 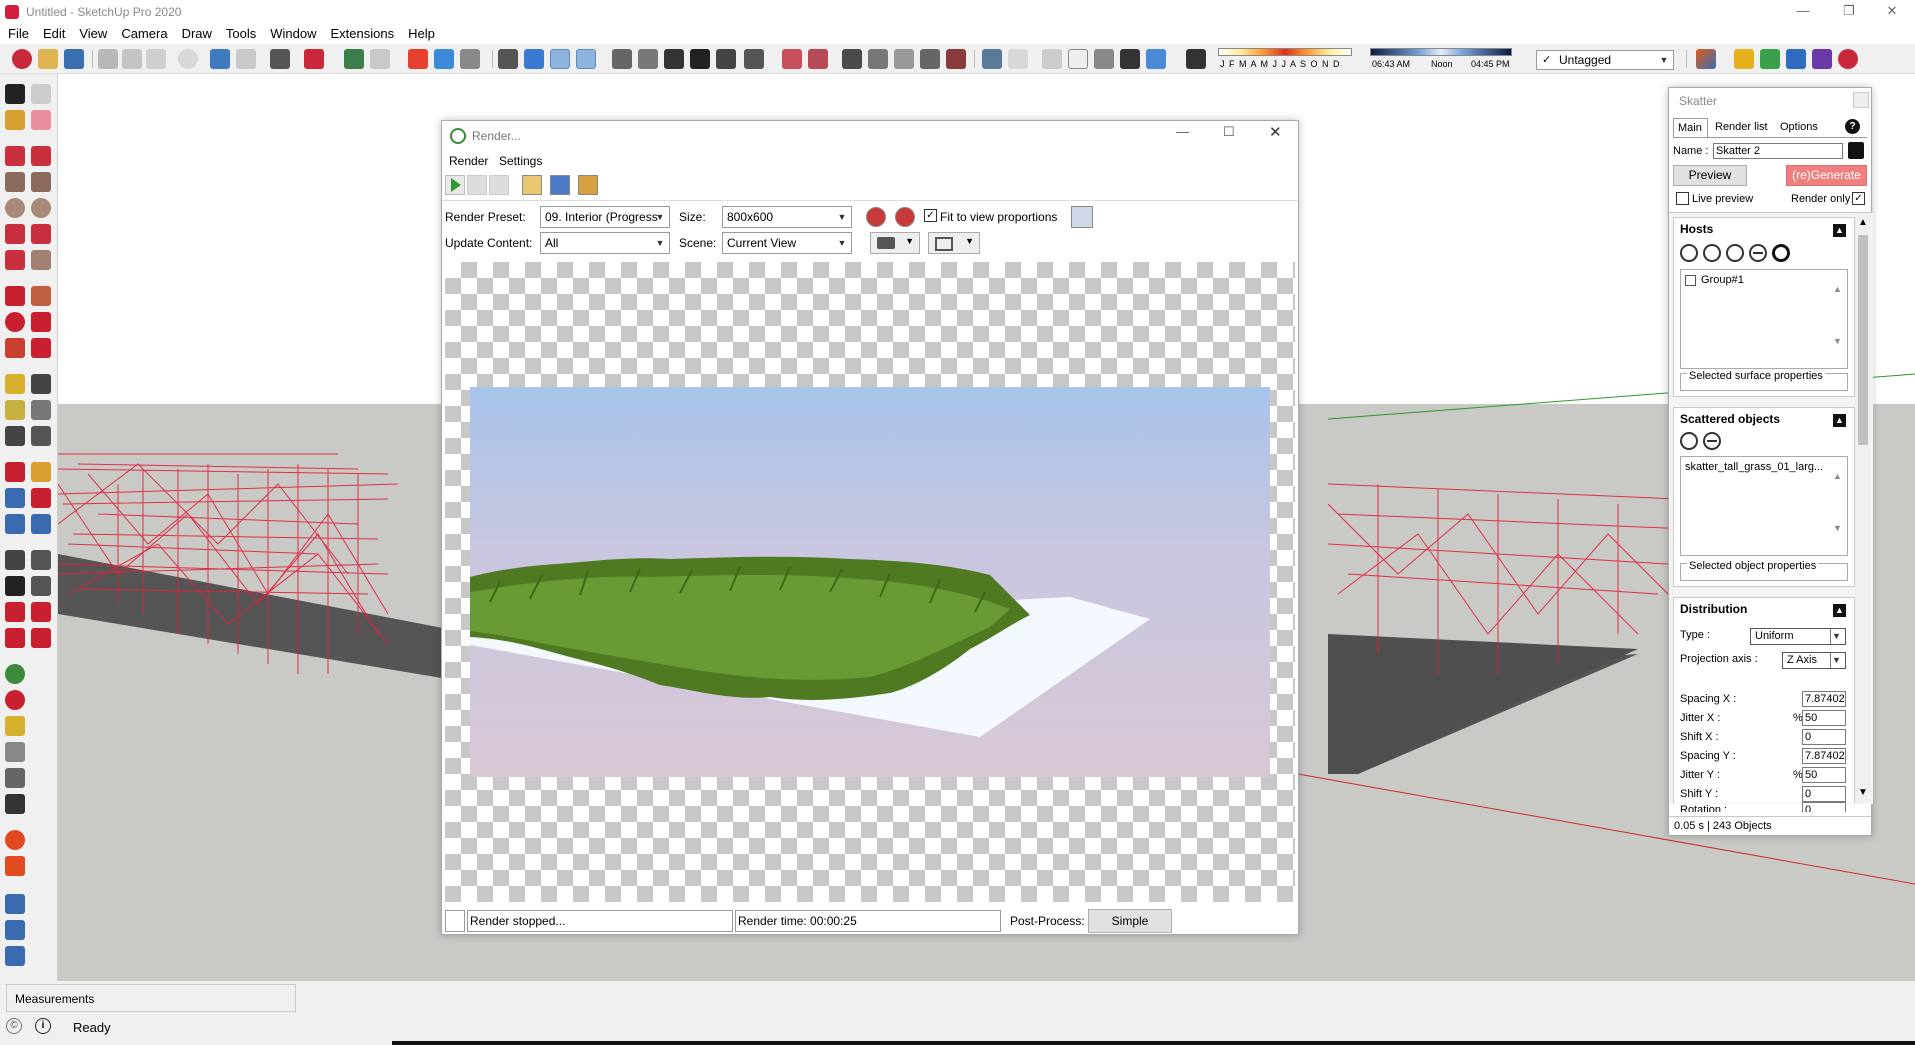 I want to click on save-icon, so click(x=74, y=59).